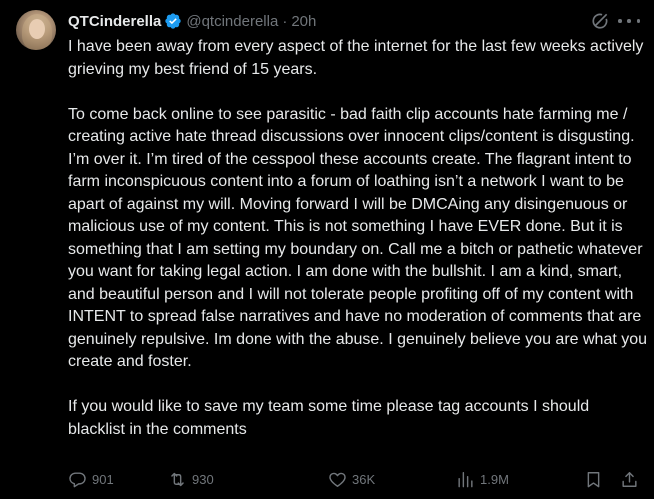  I want to click on handle: @qtcinderella, so click(232, 21).